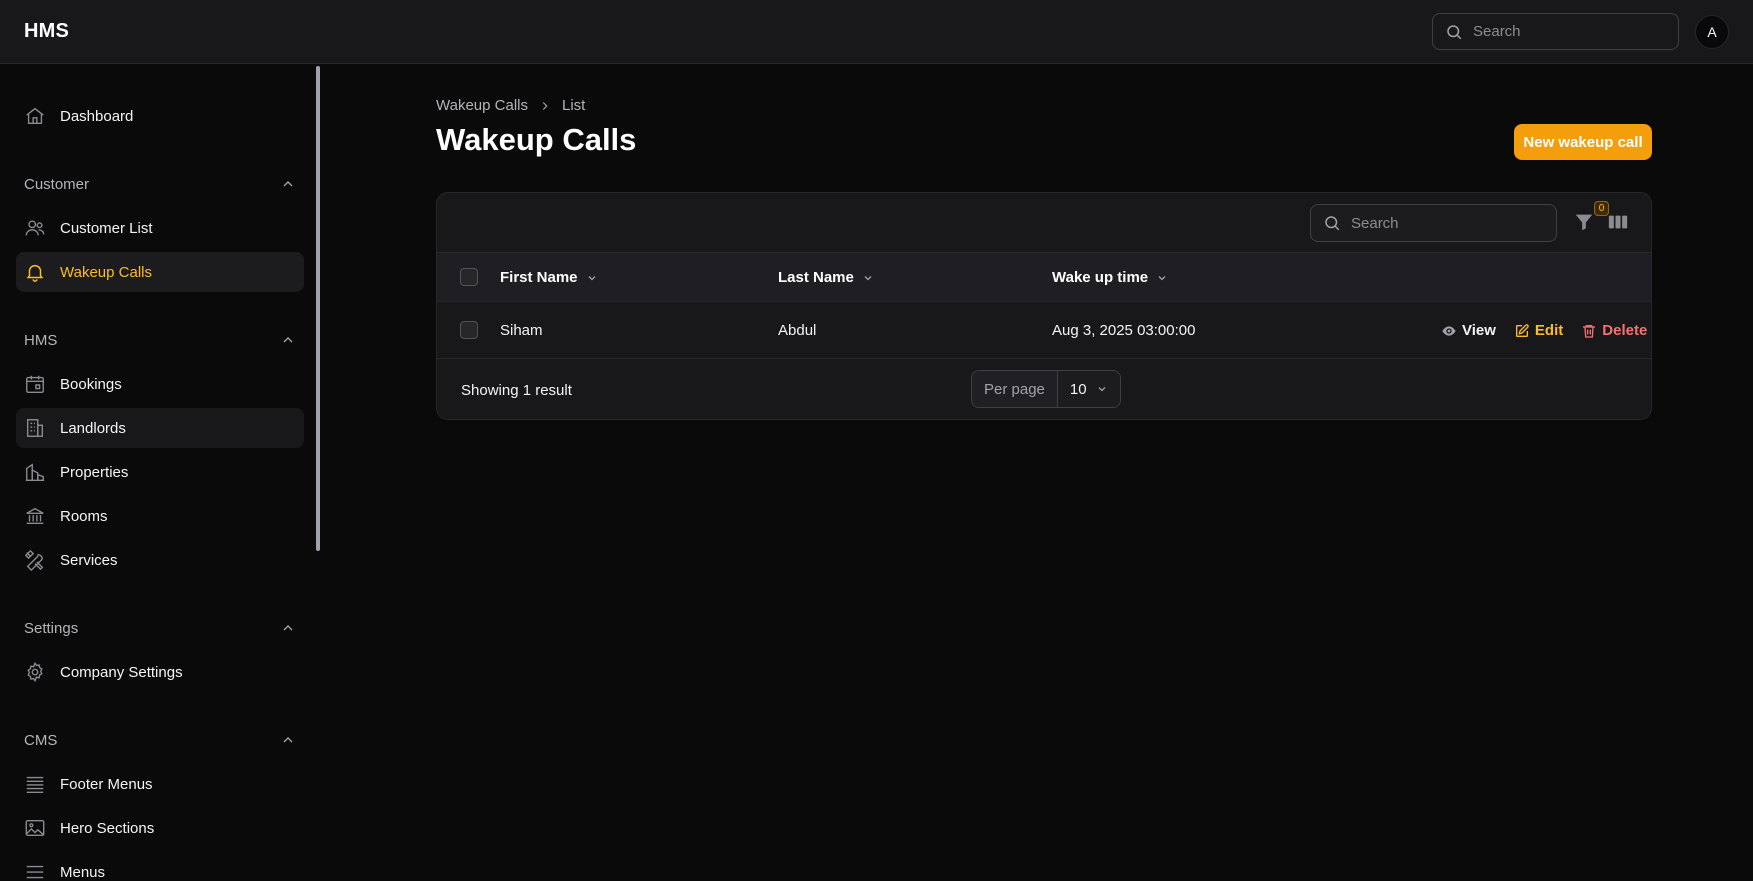 This screenshot has height=881, width=1753. Describe the element at coordinates (35, 272) in the screenshot. I see `bell-icon` at that location.